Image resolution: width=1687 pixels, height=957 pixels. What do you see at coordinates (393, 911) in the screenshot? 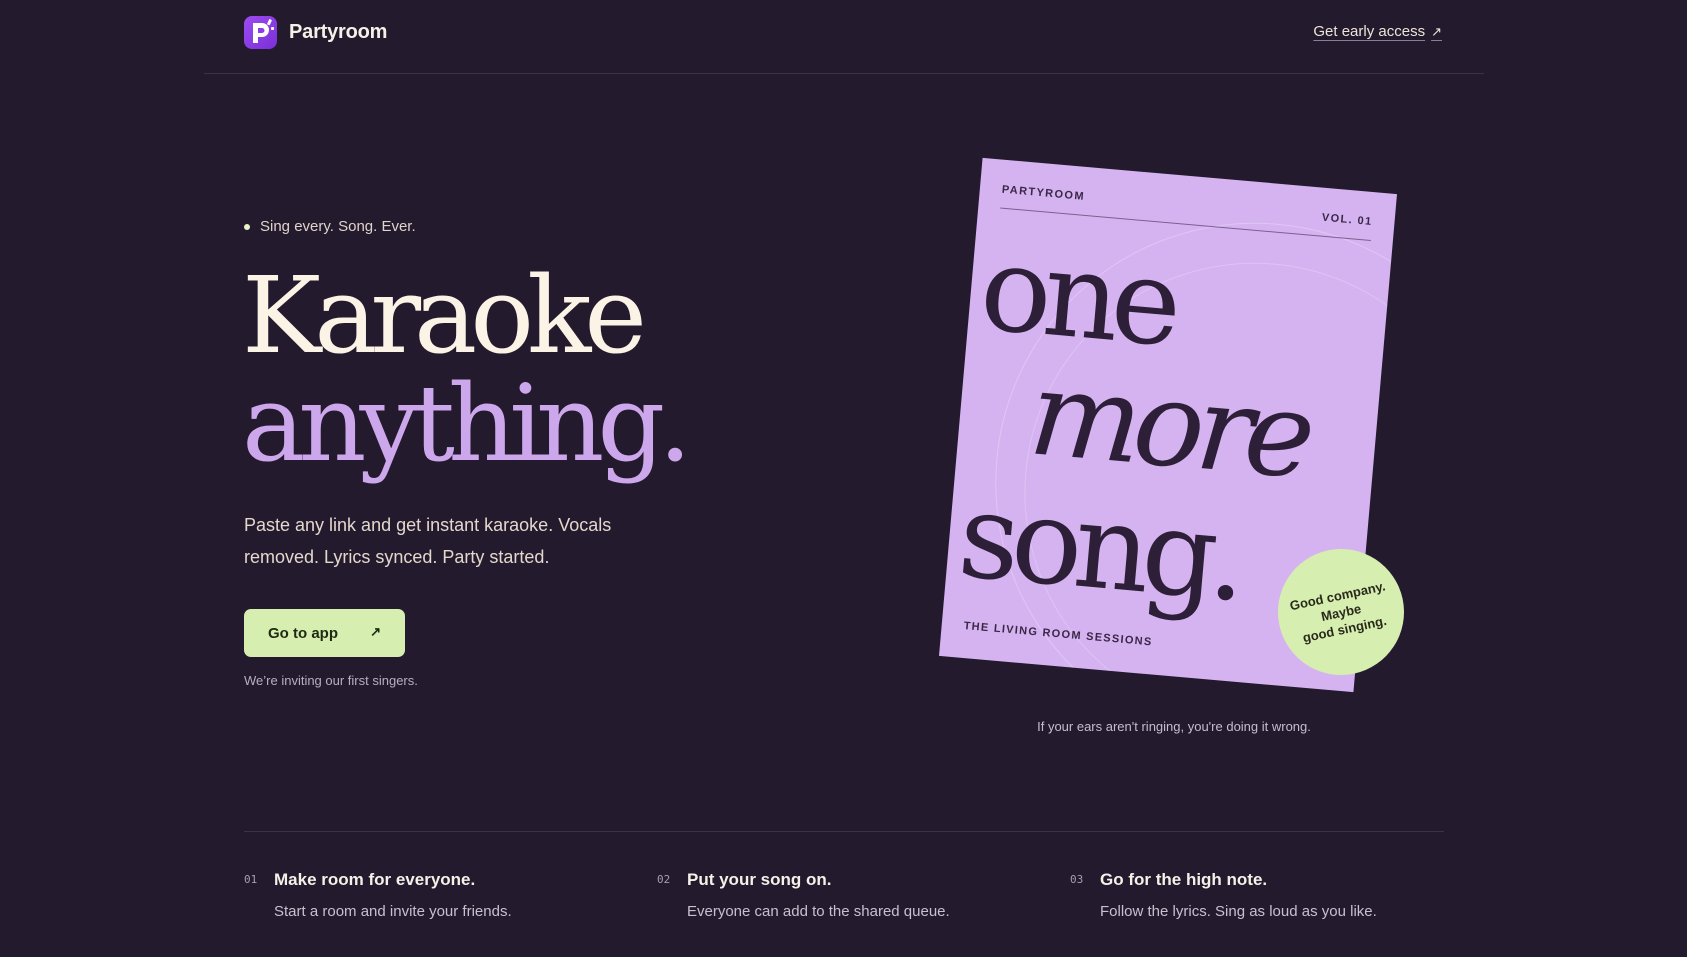
I see `feature-description: Start a room and invite your friends.` at bounding box center [393, 911].